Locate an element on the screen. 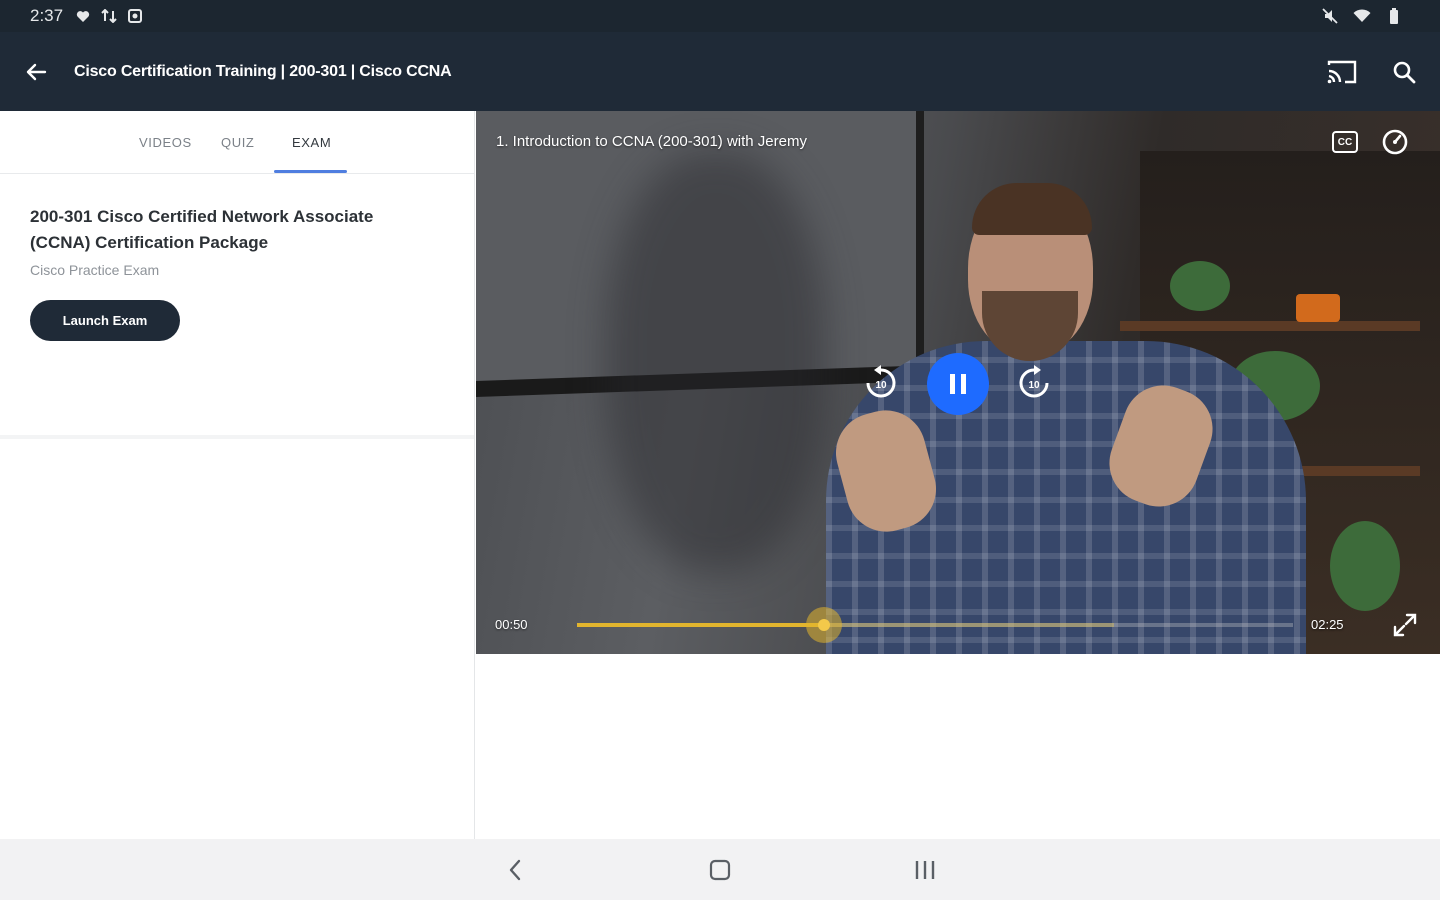 The image size is (1440, 900). heart-icon is located at coordinates (83, 16).